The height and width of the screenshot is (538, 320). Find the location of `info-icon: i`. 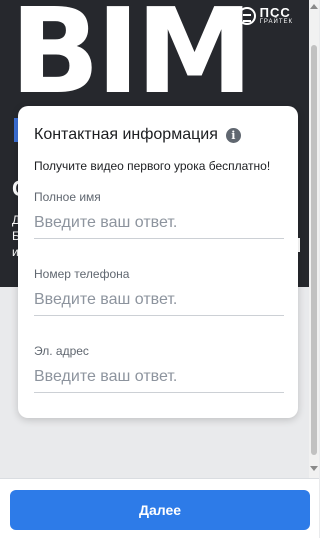

info-icon: i is located at coordinates (233, 135).